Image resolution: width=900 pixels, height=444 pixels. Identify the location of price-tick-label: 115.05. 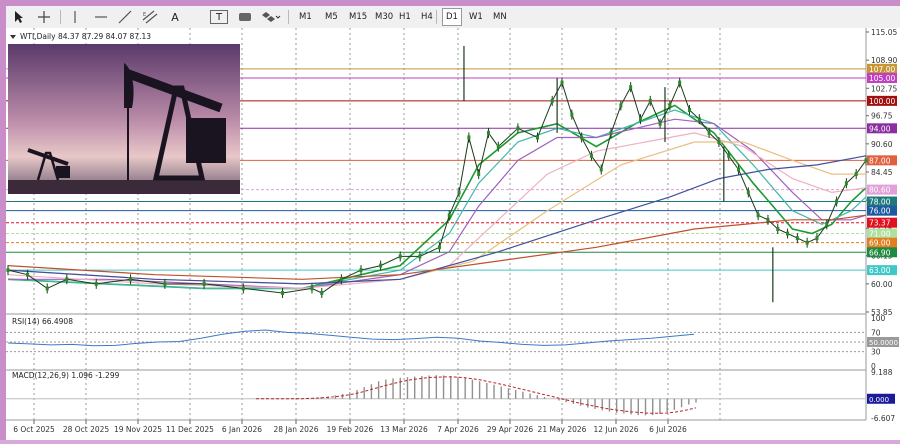
(884, 32).